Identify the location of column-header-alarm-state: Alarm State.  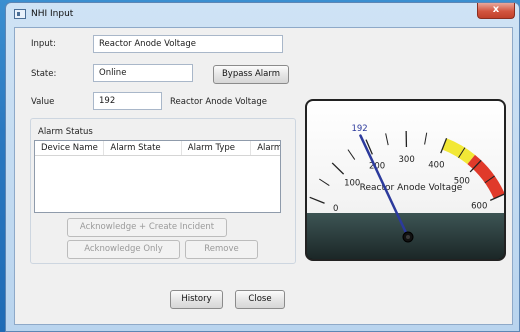
(143, 148).